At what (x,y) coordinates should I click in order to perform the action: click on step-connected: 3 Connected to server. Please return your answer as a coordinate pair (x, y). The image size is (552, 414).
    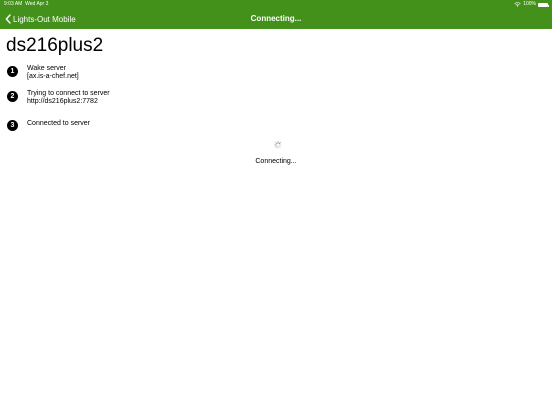
    Looking at the image, I should click on (48, 125).